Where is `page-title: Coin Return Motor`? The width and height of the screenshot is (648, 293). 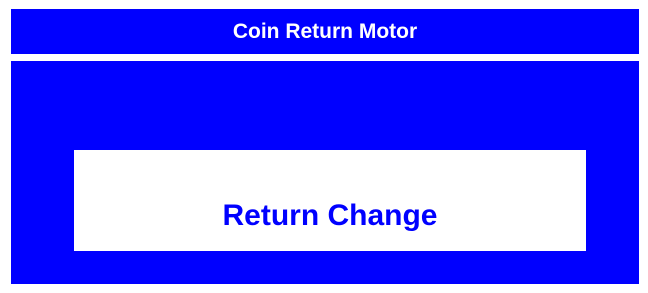
page-title: Coin Return Motor is located at coordinates (325, 31).